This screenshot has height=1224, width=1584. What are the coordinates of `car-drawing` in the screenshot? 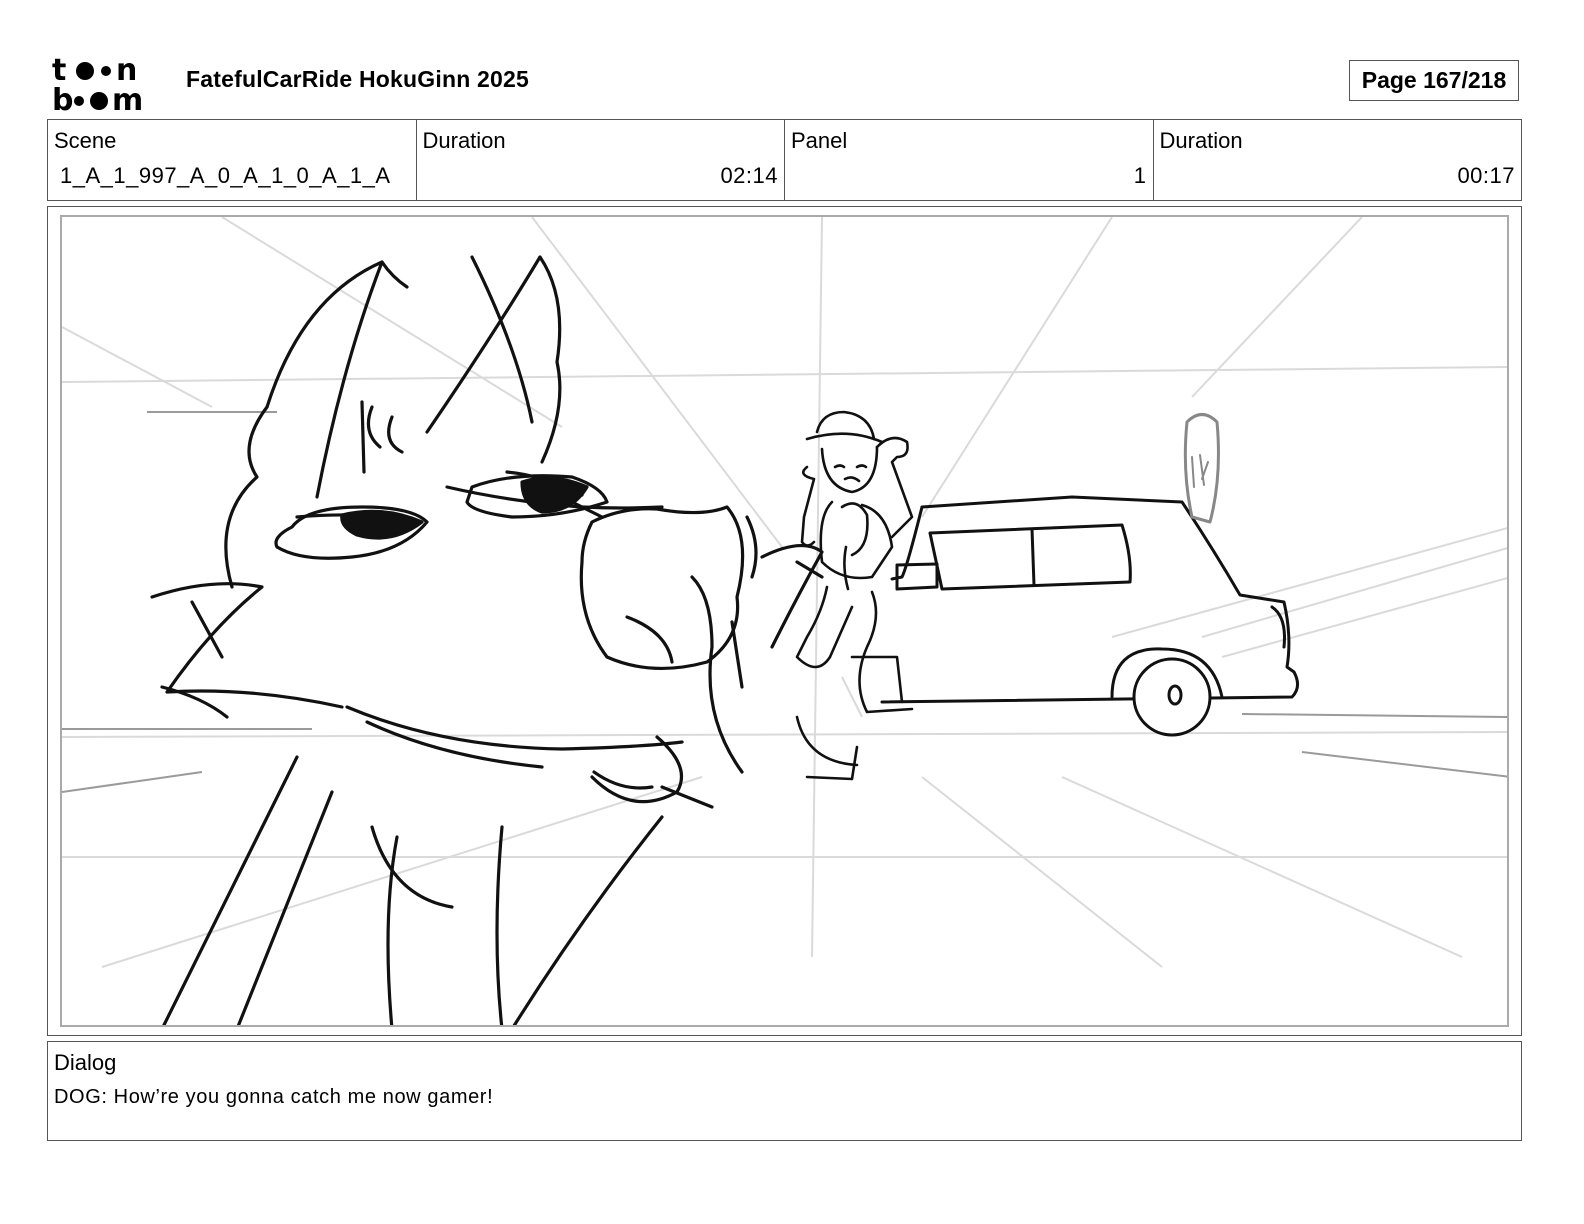 It's located at (1089, 575).